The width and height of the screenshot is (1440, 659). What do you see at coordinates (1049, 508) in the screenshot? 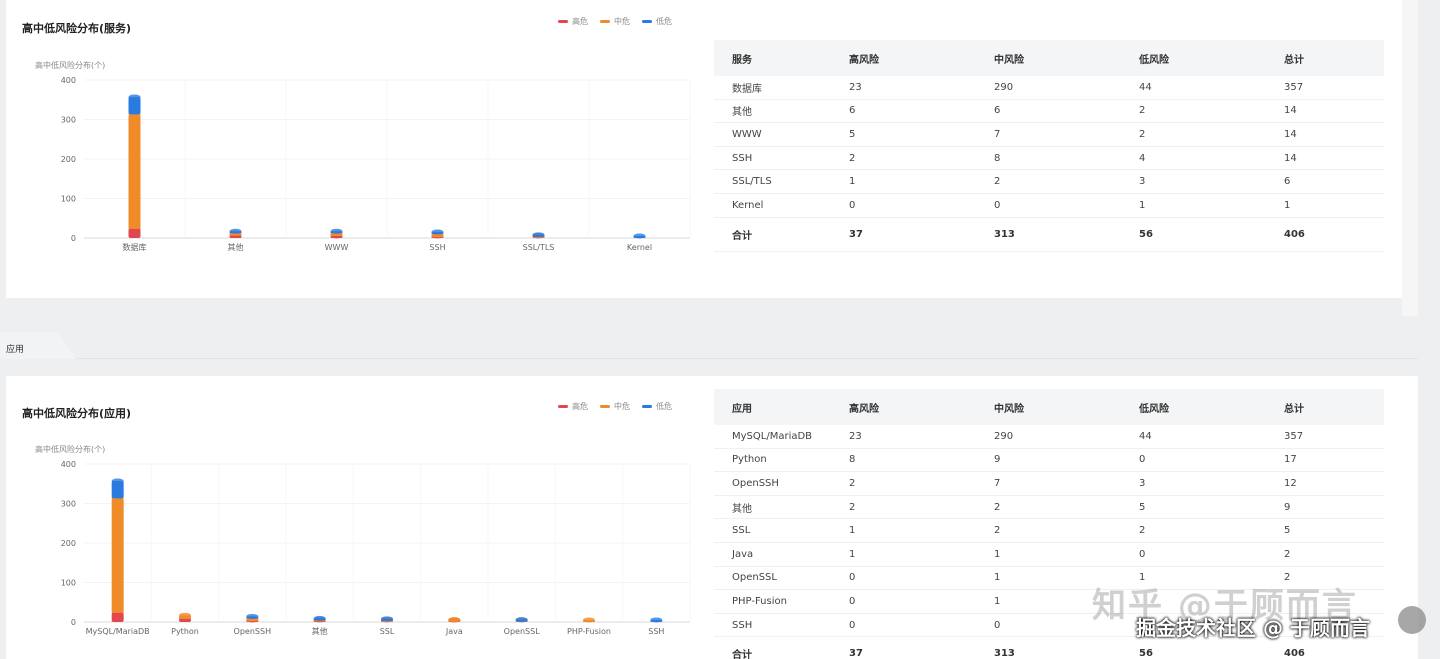
I see `table-row: 其他 2 2 5 9` at bounding box center [1049, 508].